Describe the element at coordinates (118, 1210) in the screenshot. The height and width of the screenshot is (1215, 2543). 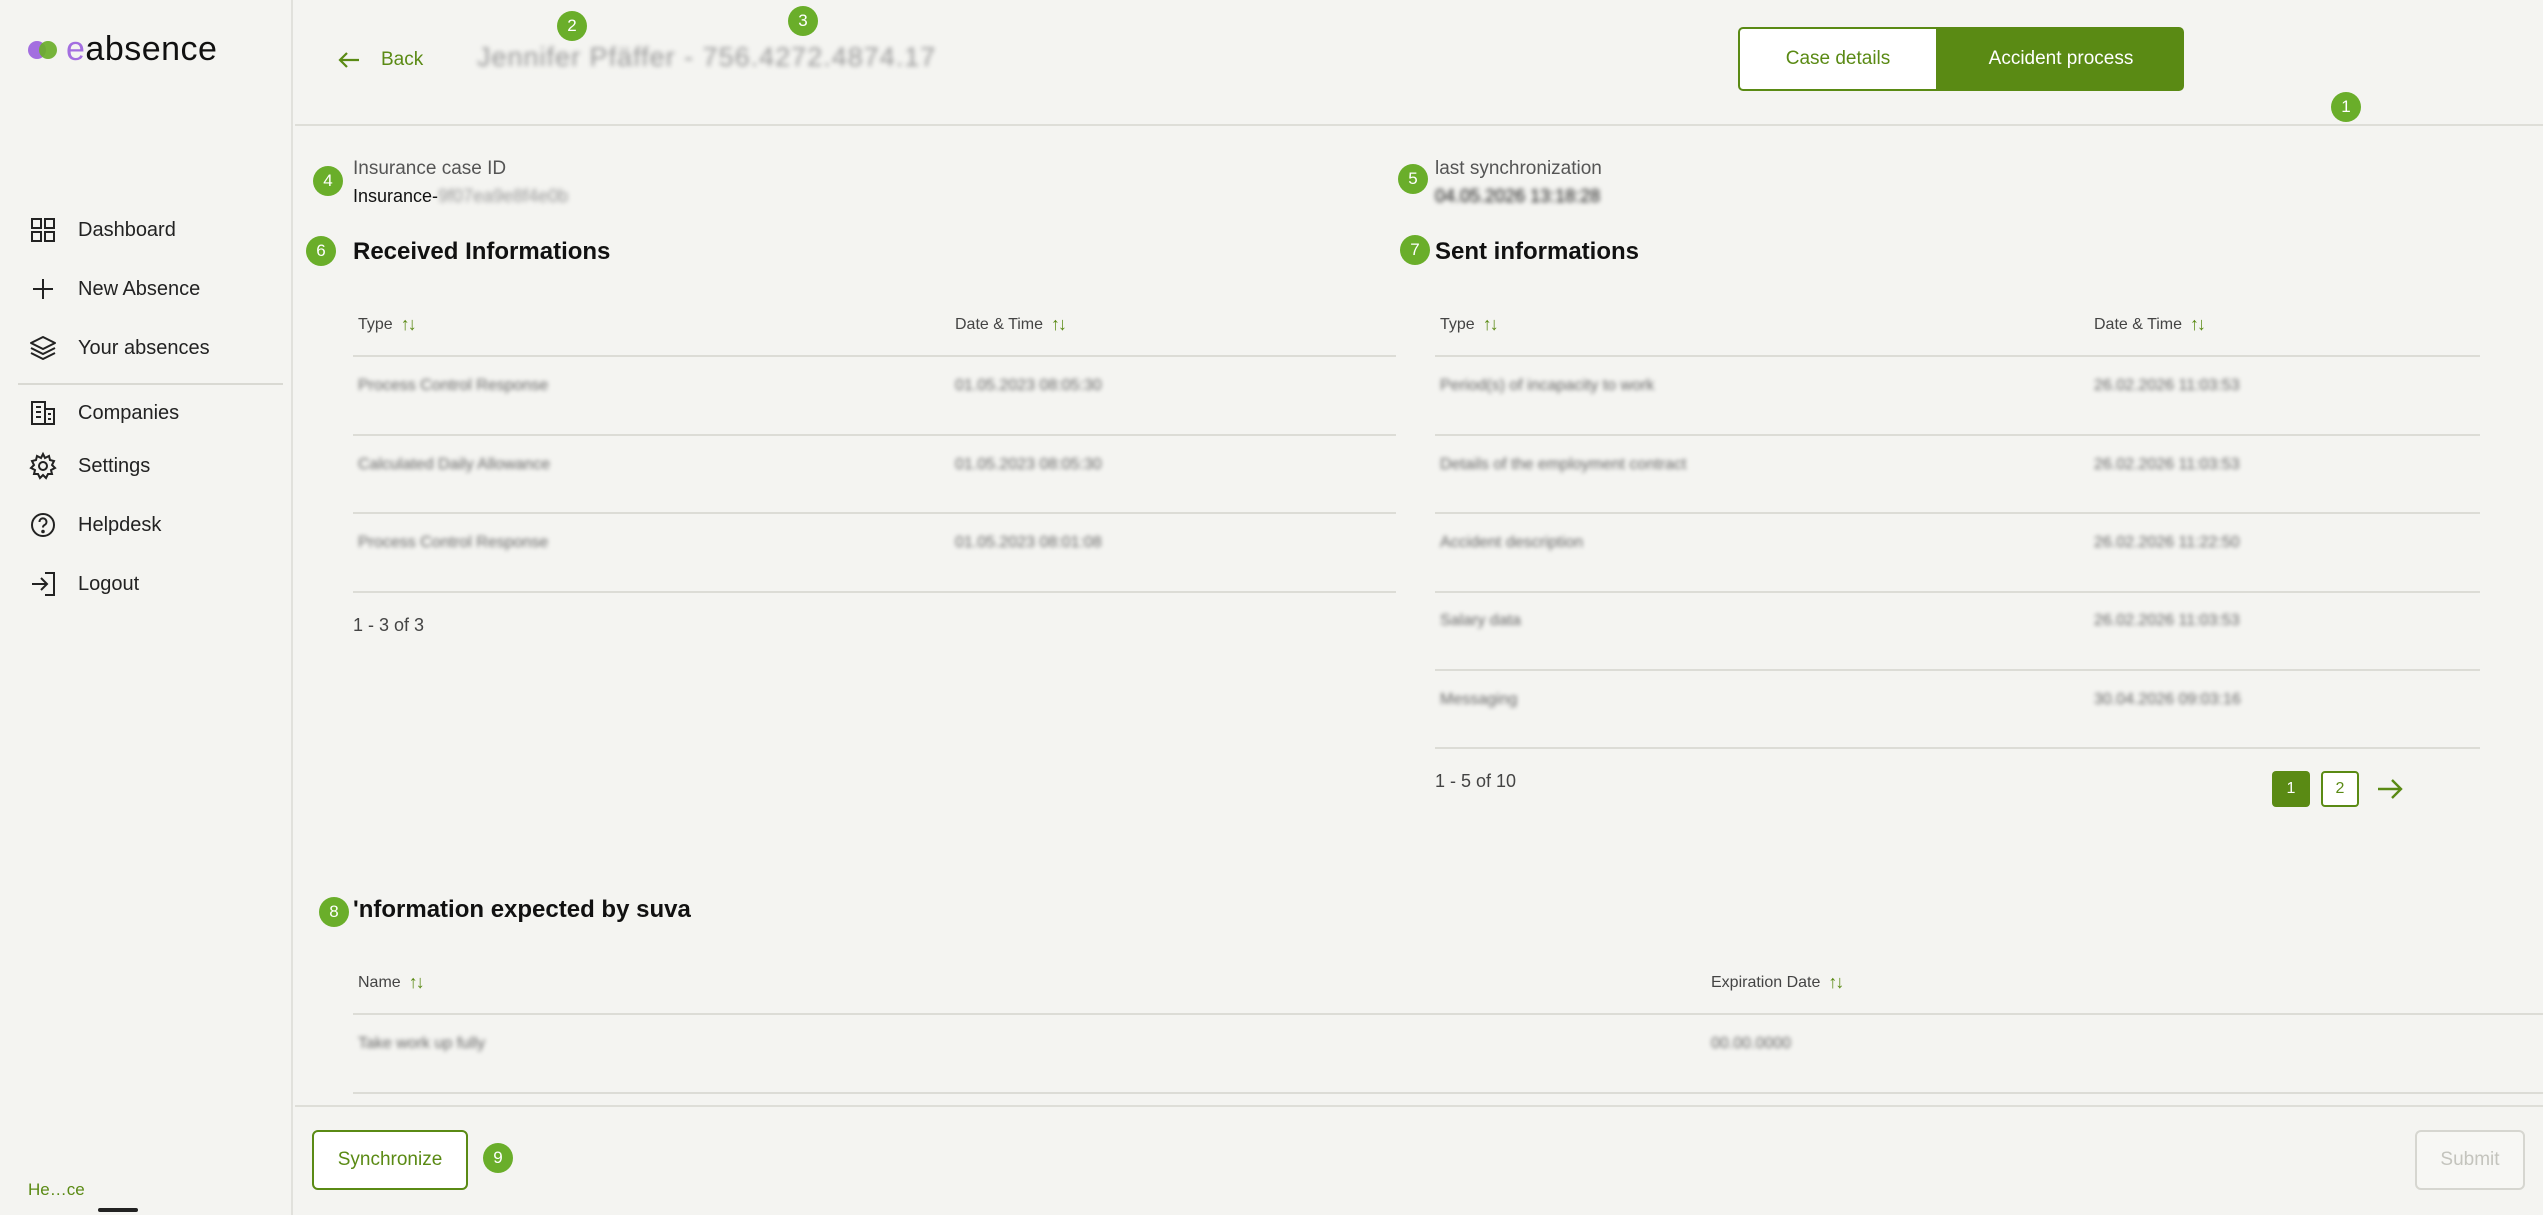
I see `sidebar-footer-indicator` at that location.